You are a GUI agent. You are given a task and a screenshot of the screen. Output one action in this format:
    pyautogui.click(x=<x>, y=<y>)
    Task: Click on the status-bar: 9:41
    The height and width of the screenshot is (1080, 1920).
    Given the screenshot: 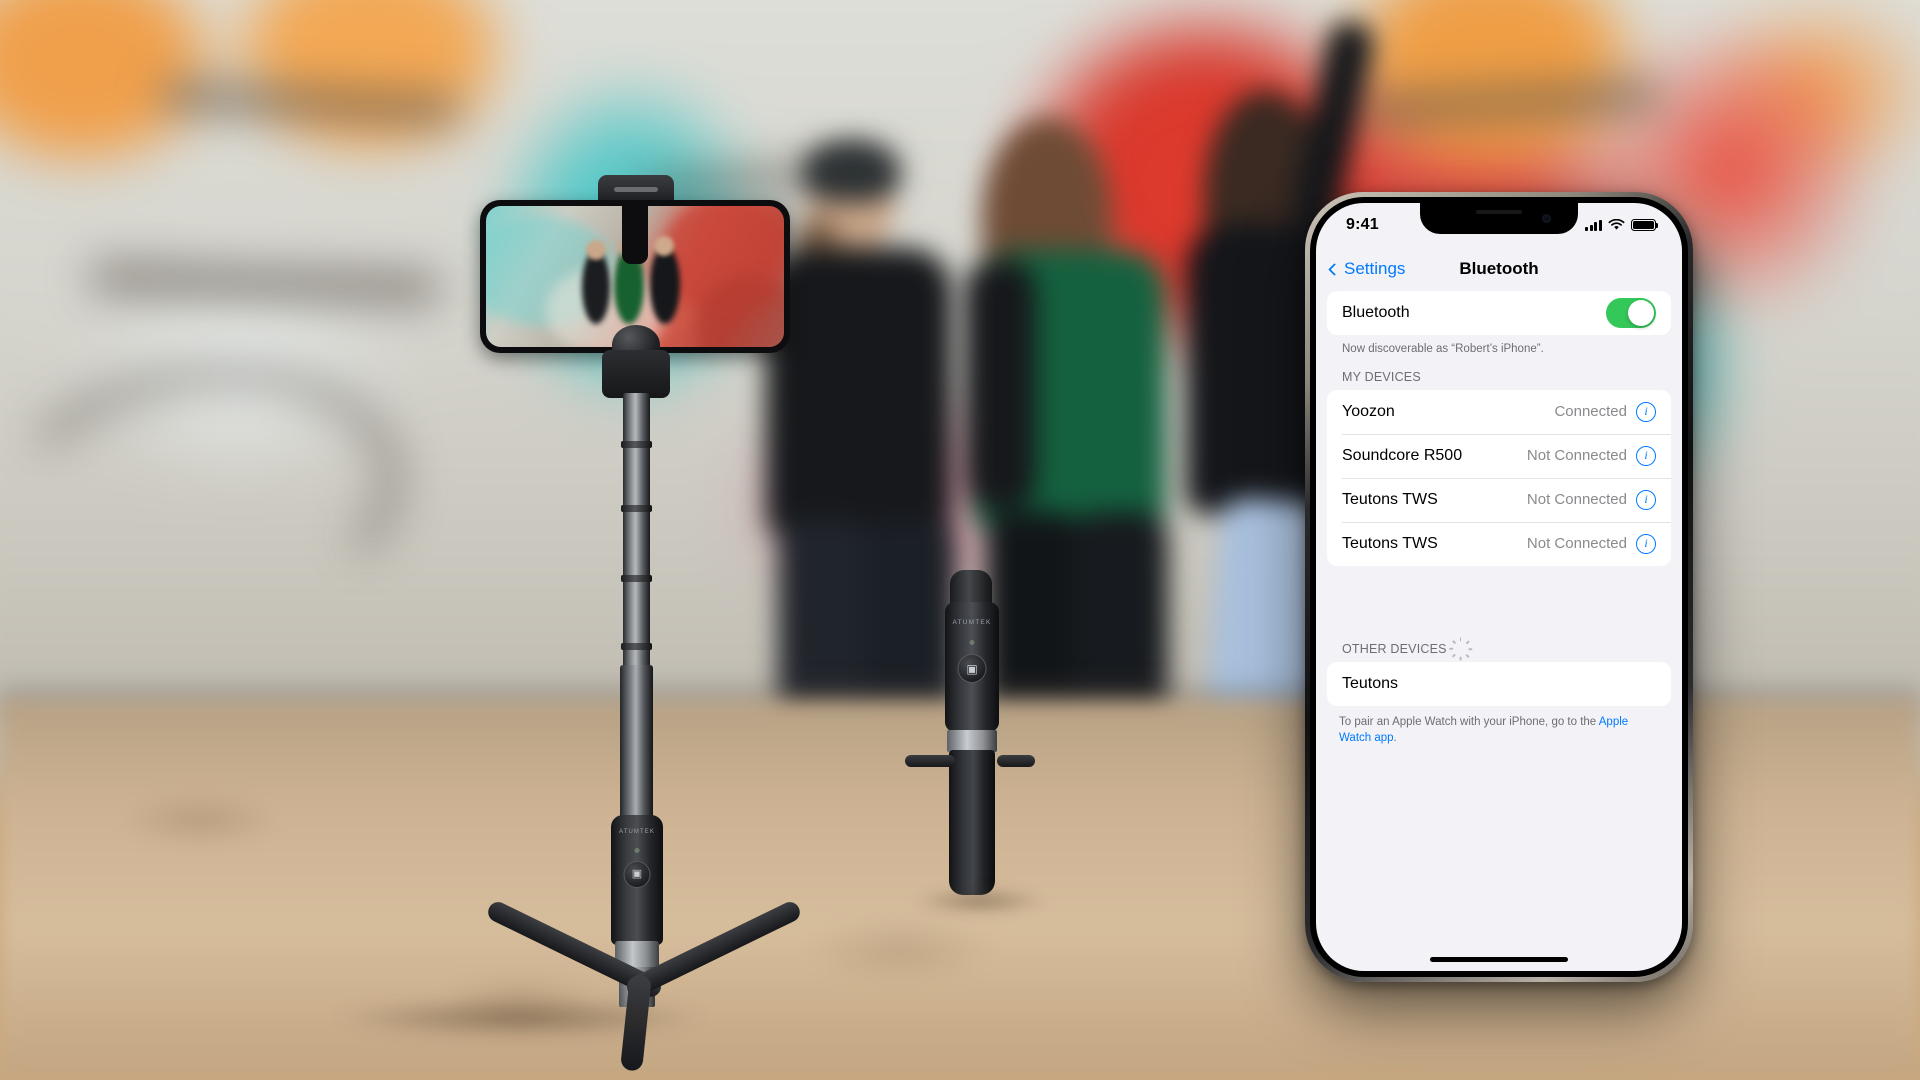 What is the action you would take?
    pyautogui.click(x=1499, y=225)
    